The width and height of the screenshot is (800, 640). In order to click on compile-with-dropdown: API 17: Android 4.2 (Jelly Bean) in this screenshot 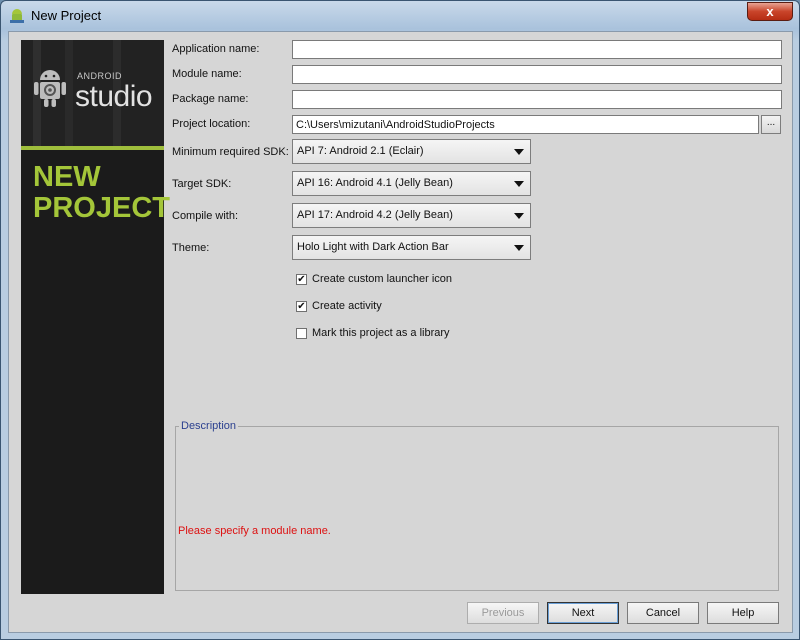, I will do `click(411, 215)`.